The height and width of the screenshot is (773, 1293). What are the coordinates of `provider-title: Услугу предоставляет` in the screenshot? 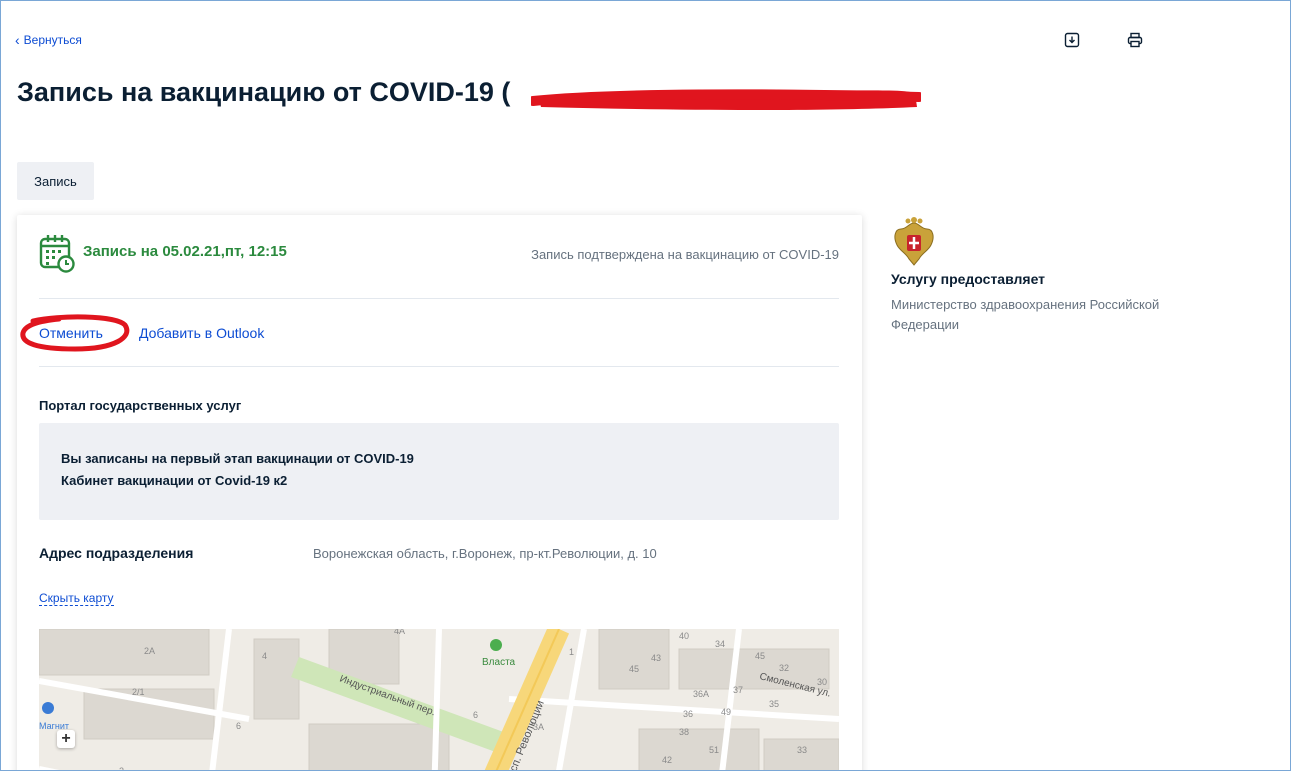 It's located at (968, 279).